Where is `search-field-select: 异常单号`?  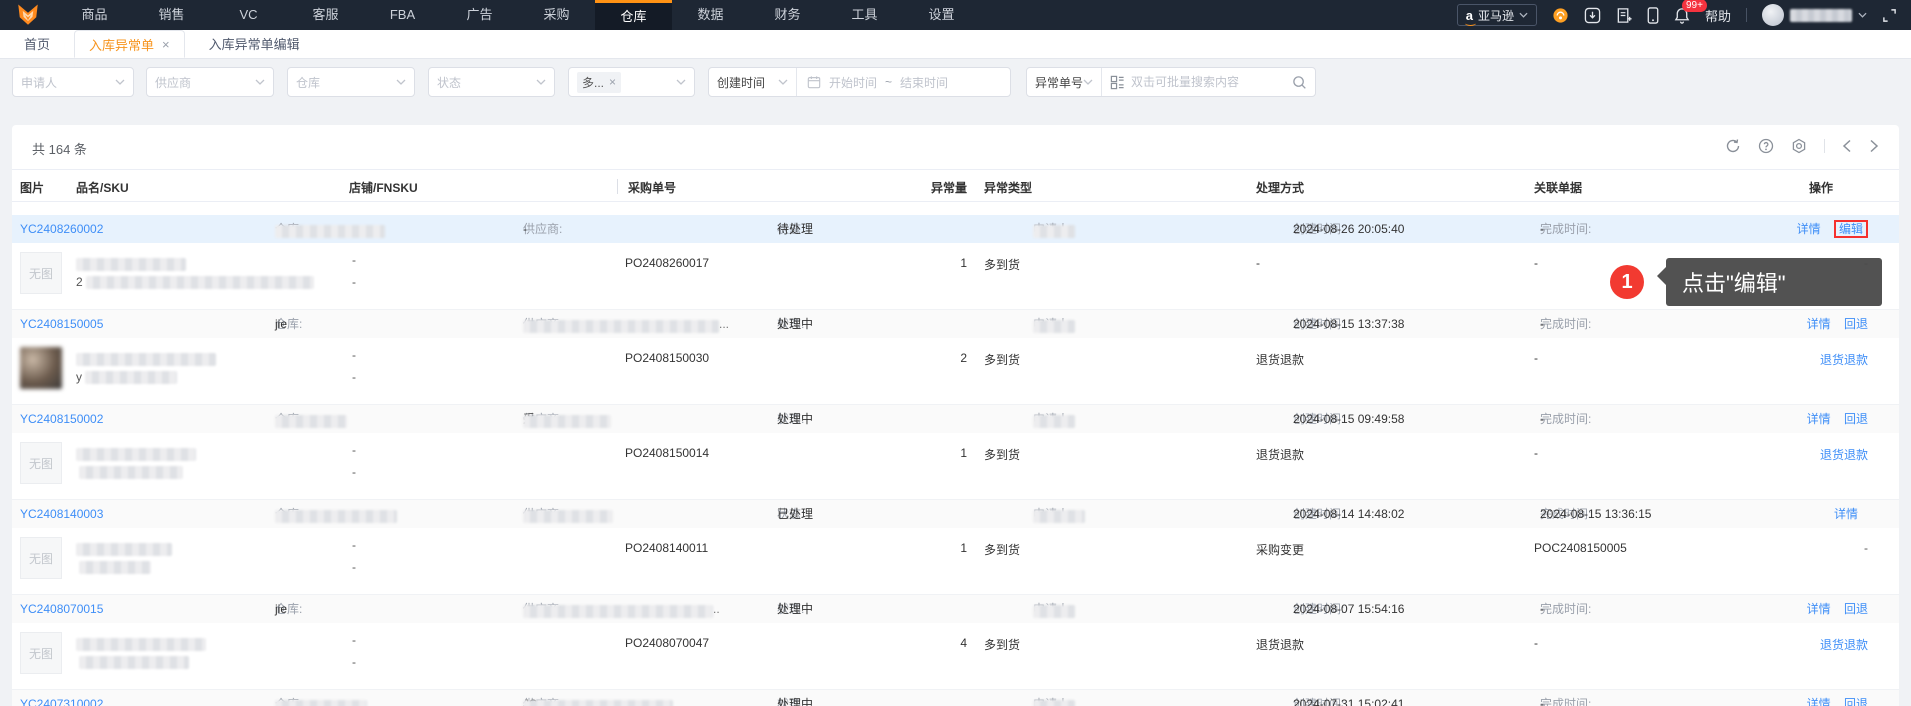
search-field-select: 异常单号 is located at coordinates (1064, 82).